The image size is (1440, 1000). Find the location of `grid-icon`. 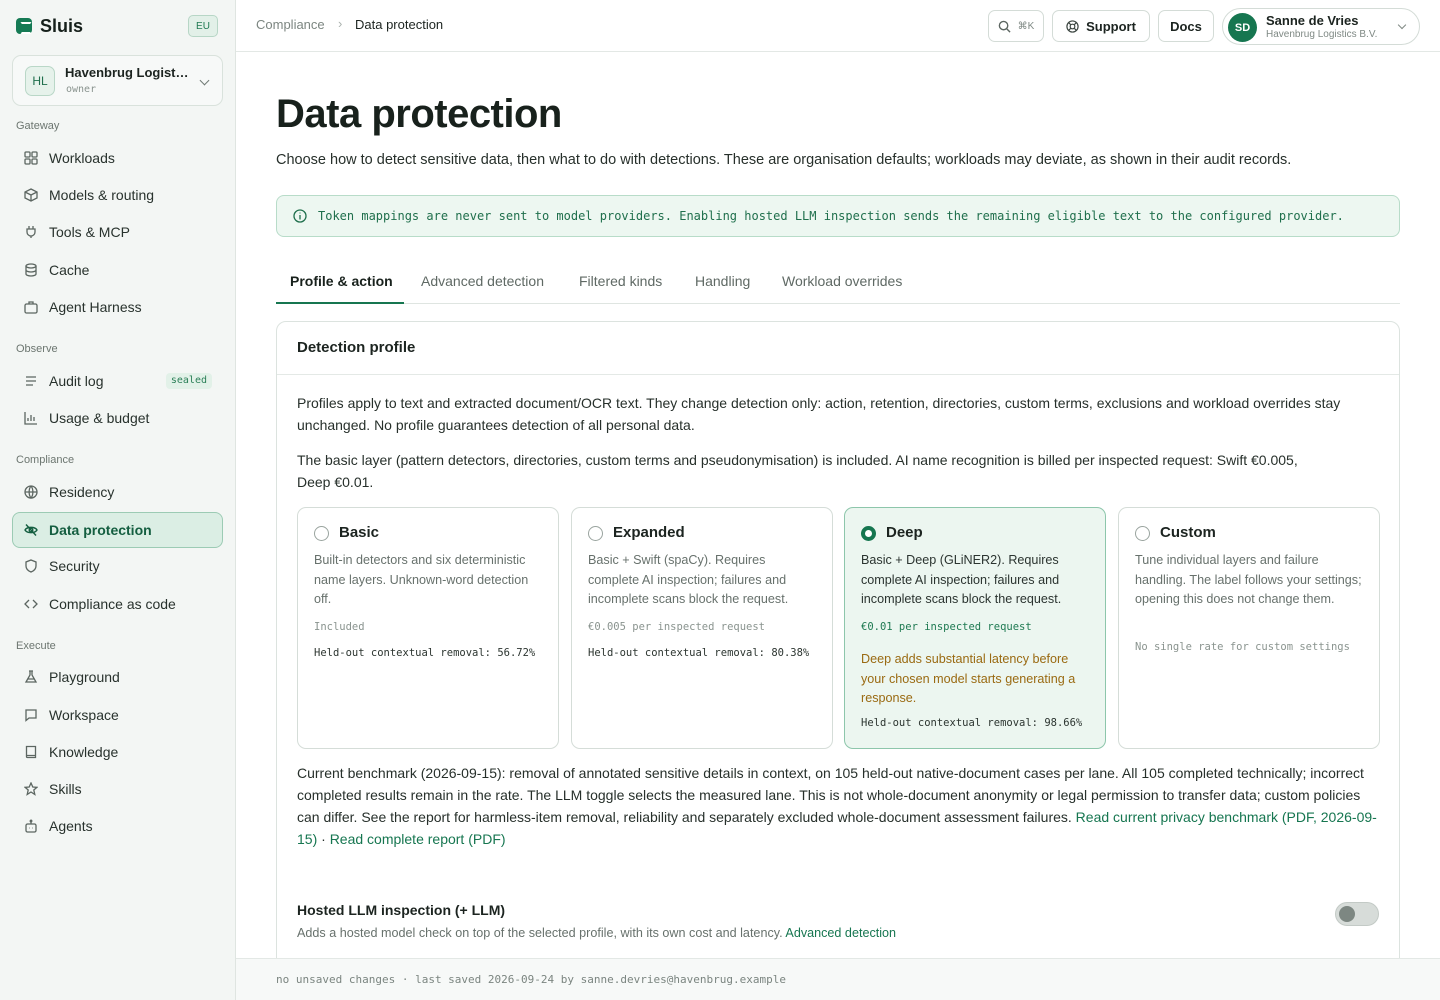

grid-icon is located at coordinates (31, 158).